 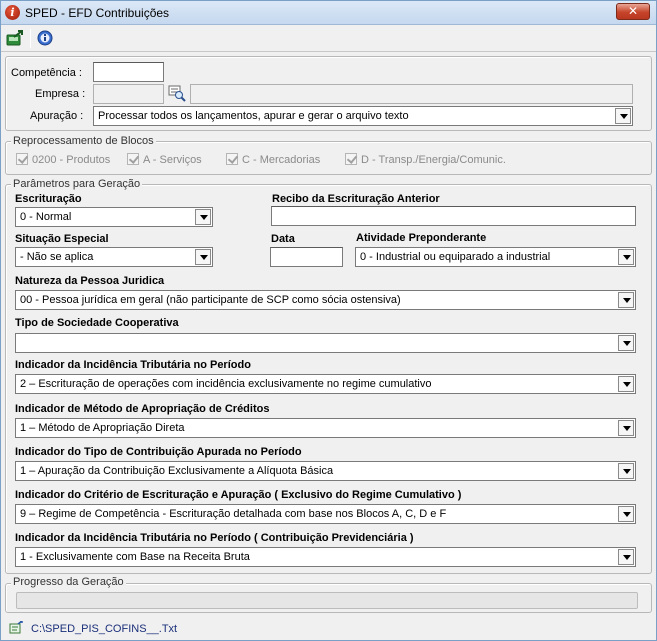 I want to click on recibo-input, so click(x=453, y=216).